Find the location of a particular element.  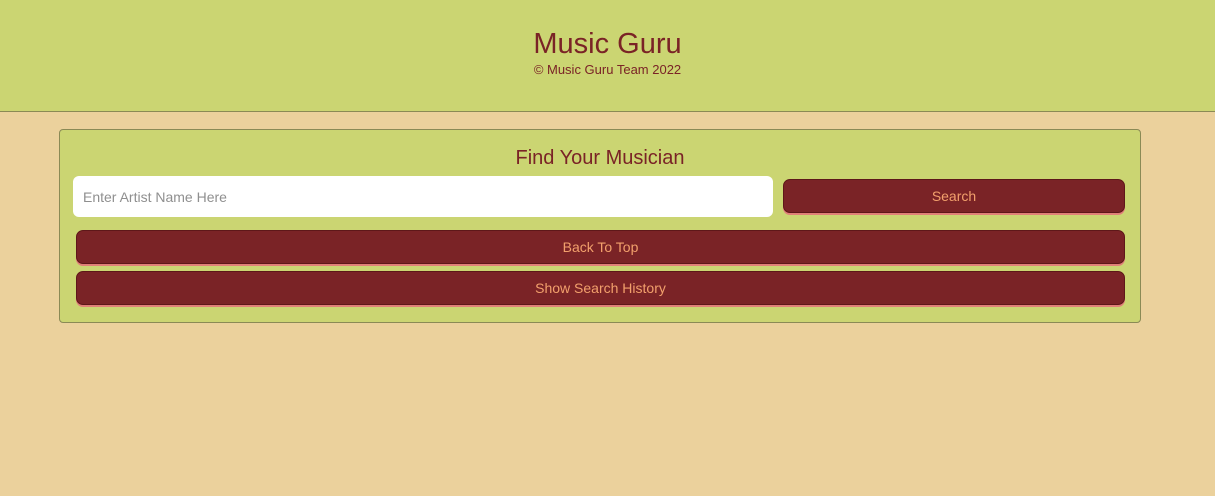

show-search-history-button: Show Search History is located at coordinates (600, 288).